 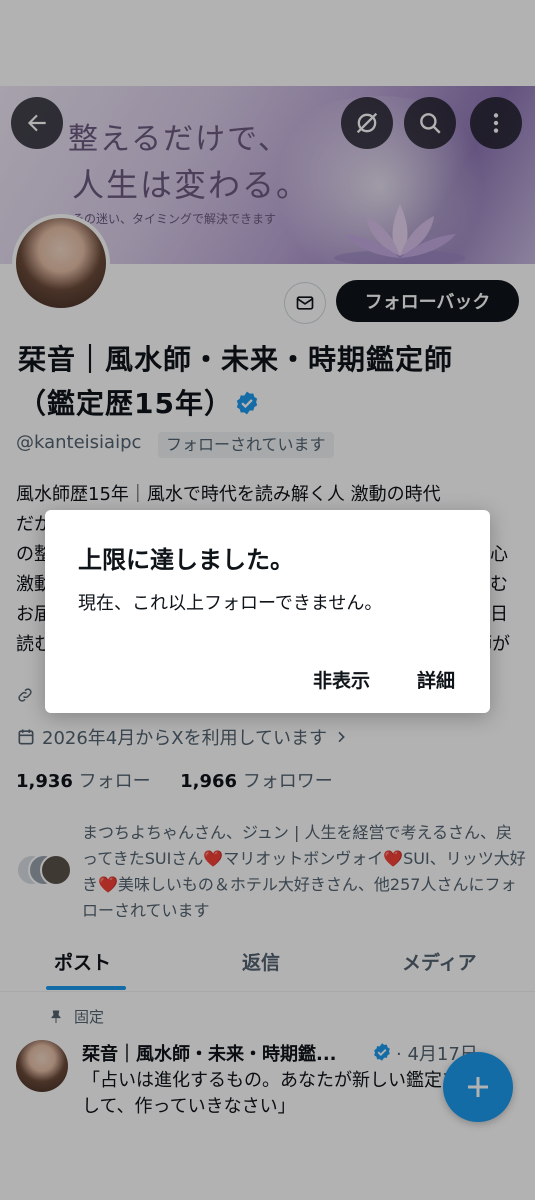 What do you see at coordinates (341, 679) in the screenshot?
I see `hide-button: 非表示` at bounding box center [341, 679].